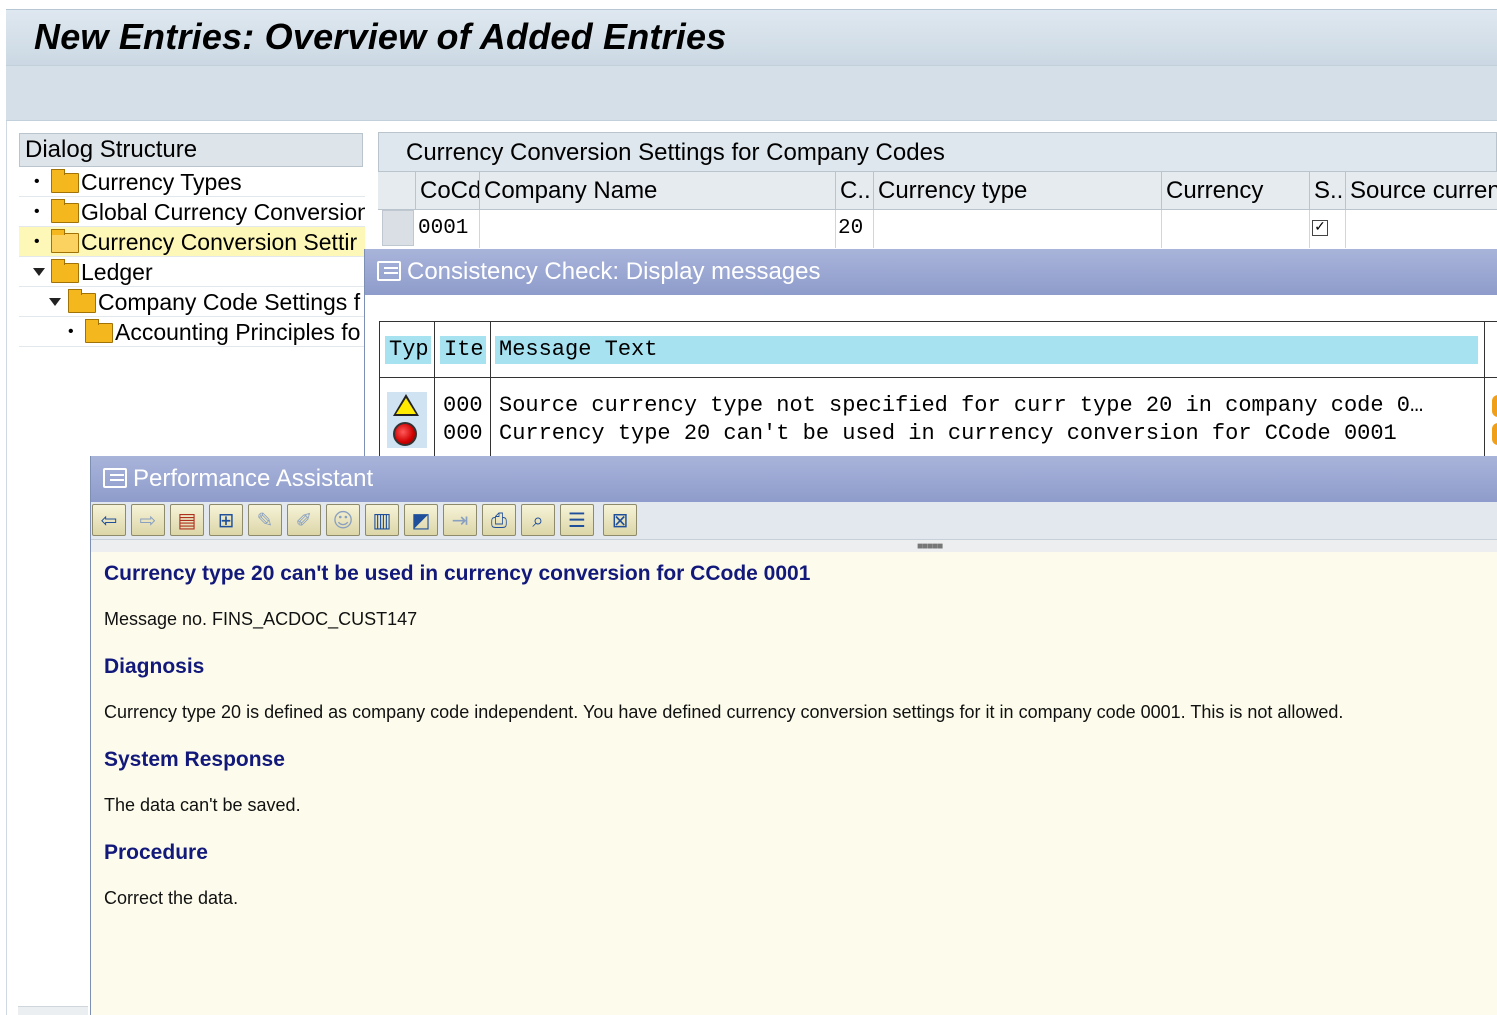  I want to click on tree-item-currency-types: • Currency Types, so click(192, 182).